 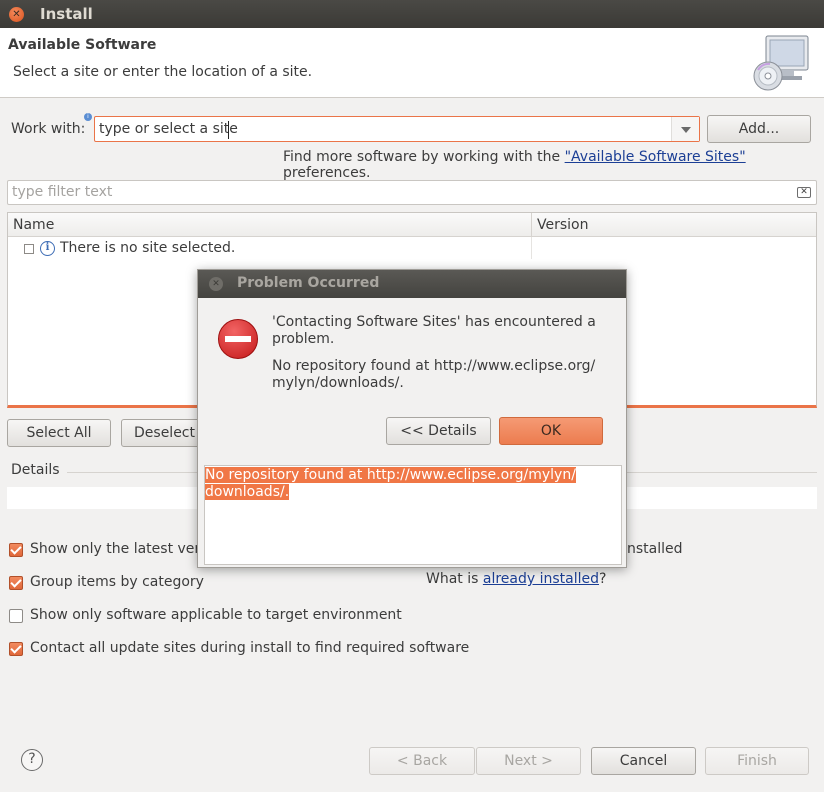 What do you see at coordinates (238, 339) in the screenshot?
I see `error-icon` at bounding box center [238, 339].